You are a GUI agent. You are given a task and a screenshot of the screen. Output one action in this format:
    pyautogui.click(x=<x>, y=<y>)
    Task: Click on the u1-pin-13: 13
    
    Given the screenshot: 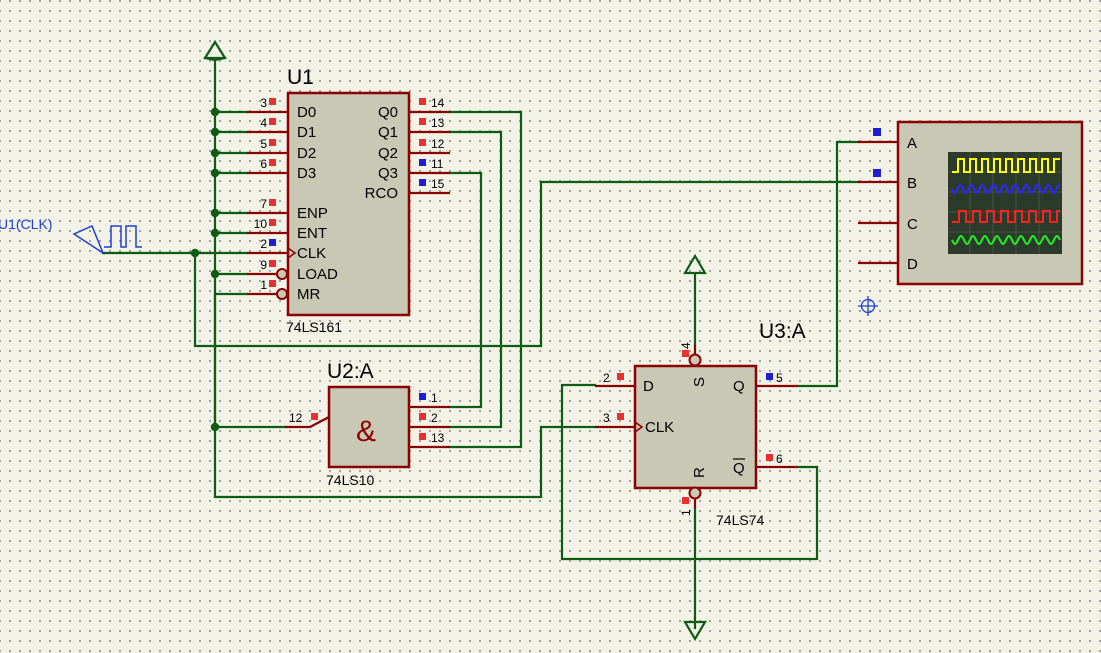 What is the action you would take?
    pyautogui.click(x=438, y=123)
    